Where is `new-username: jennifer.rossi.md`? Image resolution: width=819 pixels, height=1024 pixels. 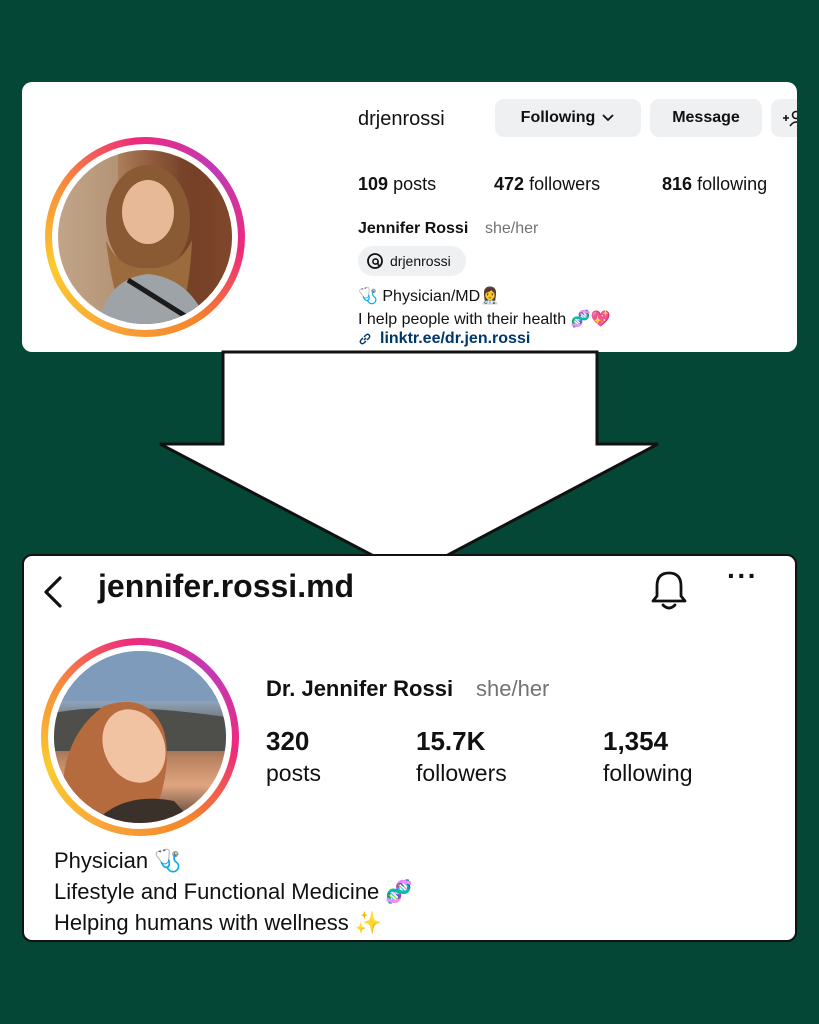
new-username: jennifer.rossi.md is located at coordinates (226, 586).